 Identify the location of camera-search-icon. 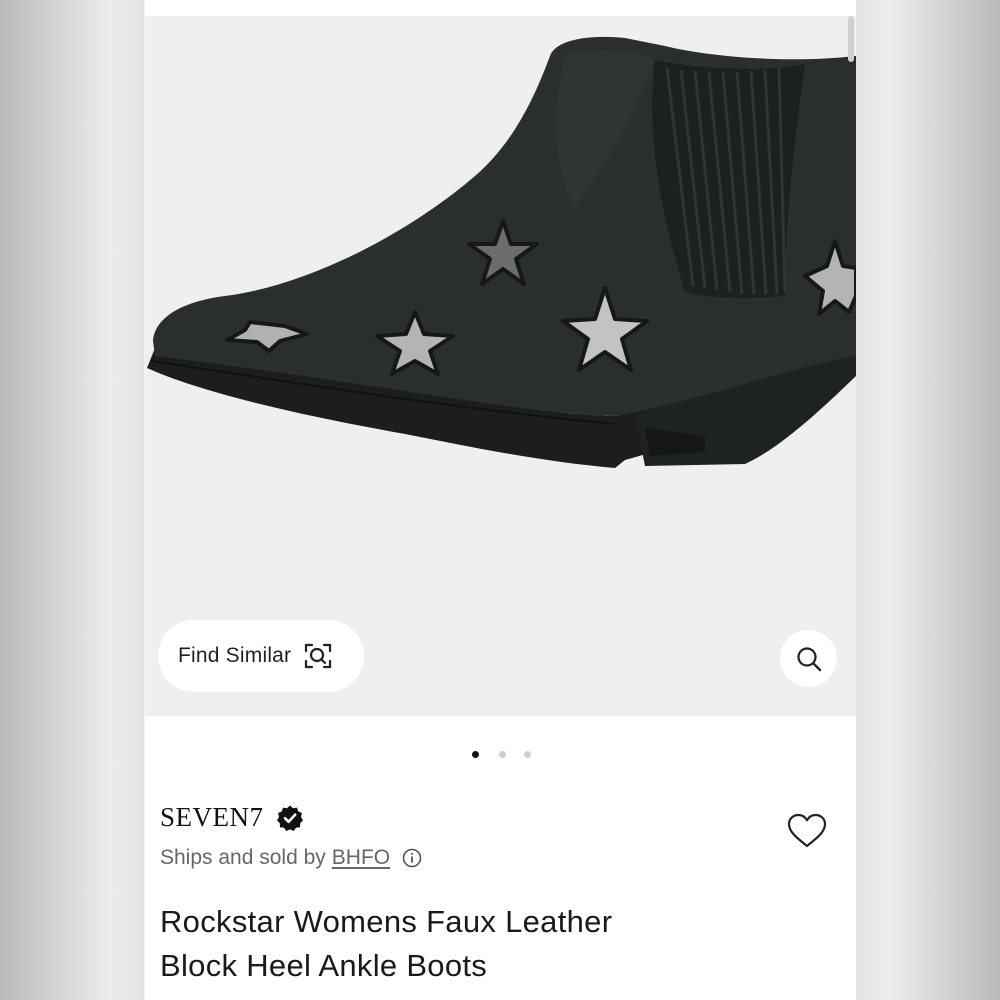
(318, 656).